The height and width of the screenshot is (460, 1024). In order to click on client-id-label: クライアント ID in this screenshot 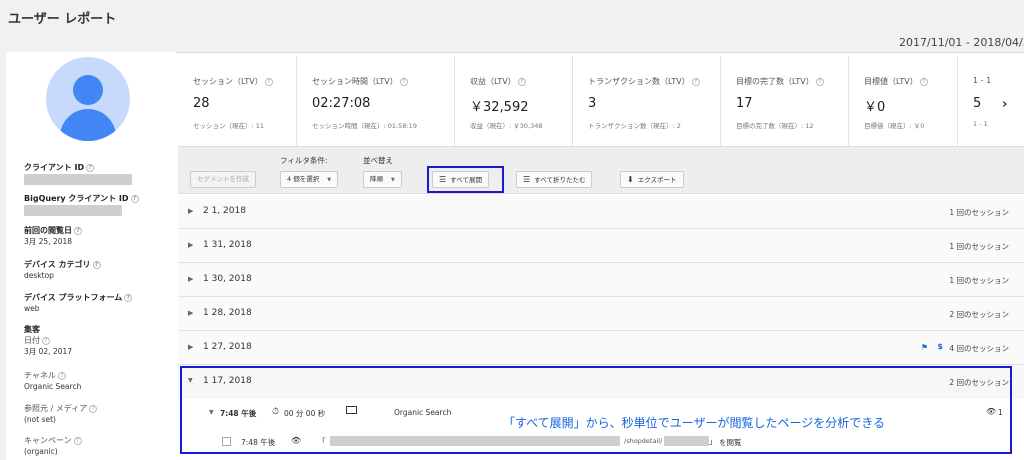, I will do `click(54, 167)`.